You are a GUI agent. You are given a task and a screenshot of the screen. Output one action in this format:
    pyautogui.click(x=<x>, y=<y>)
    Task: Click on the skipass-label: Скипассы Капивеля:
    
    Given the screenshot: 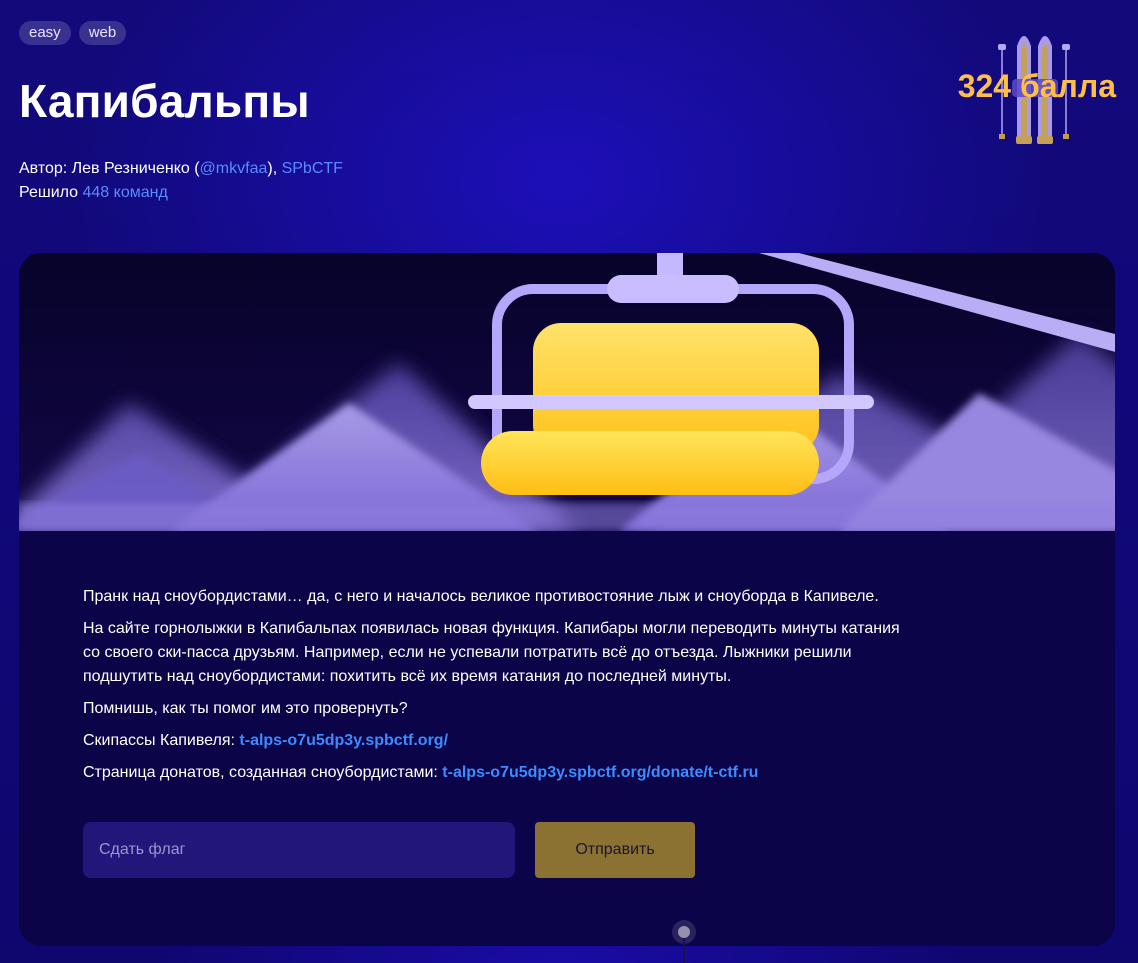 What is the action you would take?
    pyautogui.click(x=161, y=740)
    